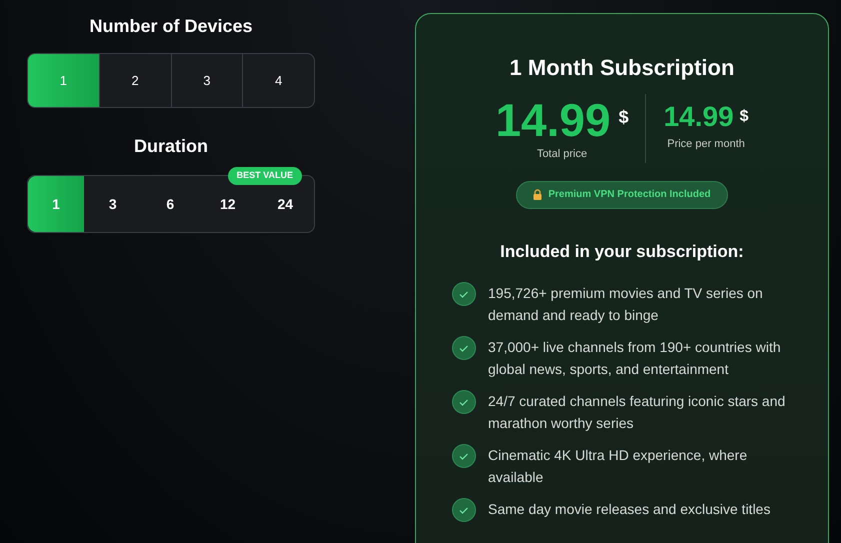 This screenshot has height=543, width=841. What do you see at coordinates (562, 154) in the screenshot?
I see `total-price-label: Total price` at bounding box center [562, 154].